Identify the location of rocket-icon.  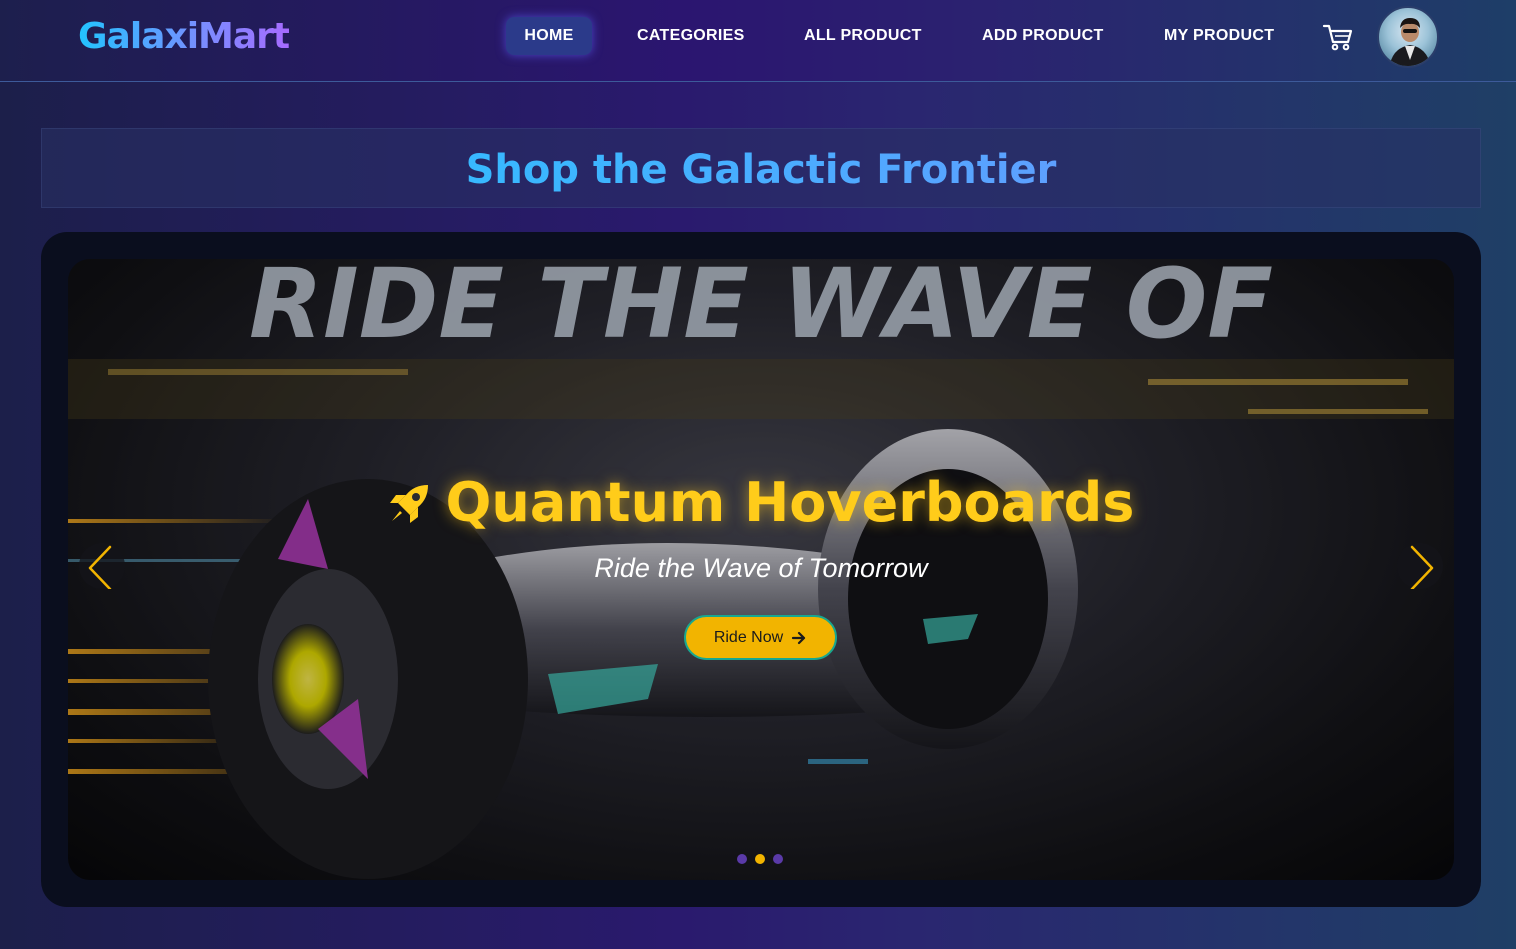
(408, 504).